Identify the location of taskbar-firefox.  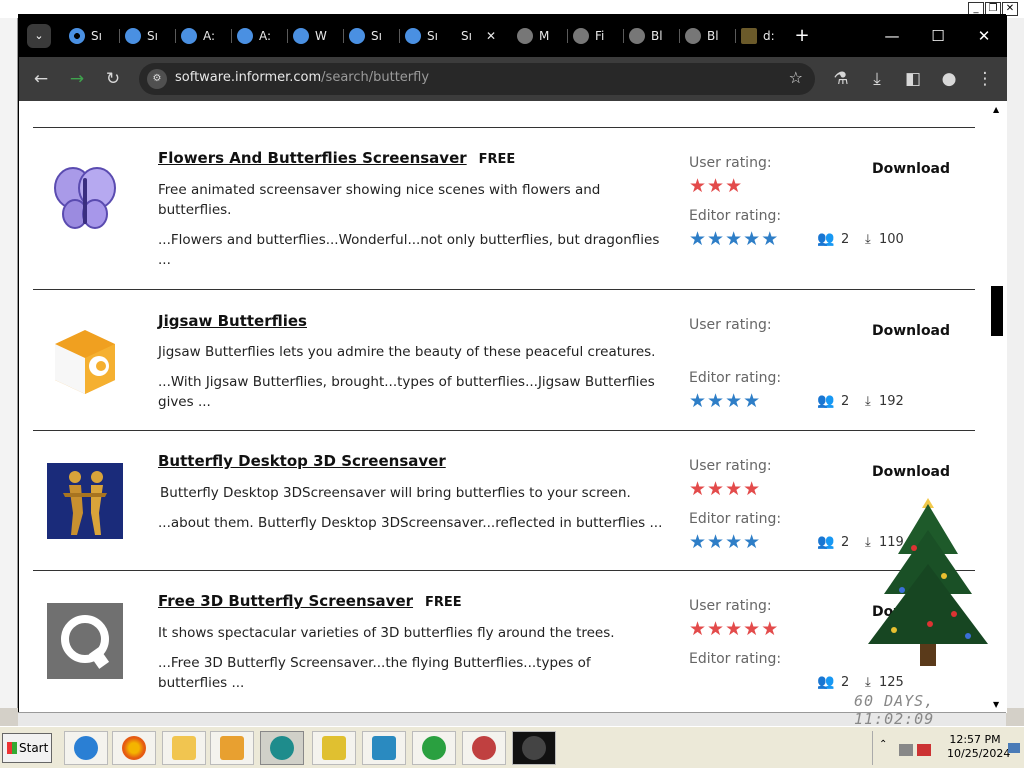
(134, 748).